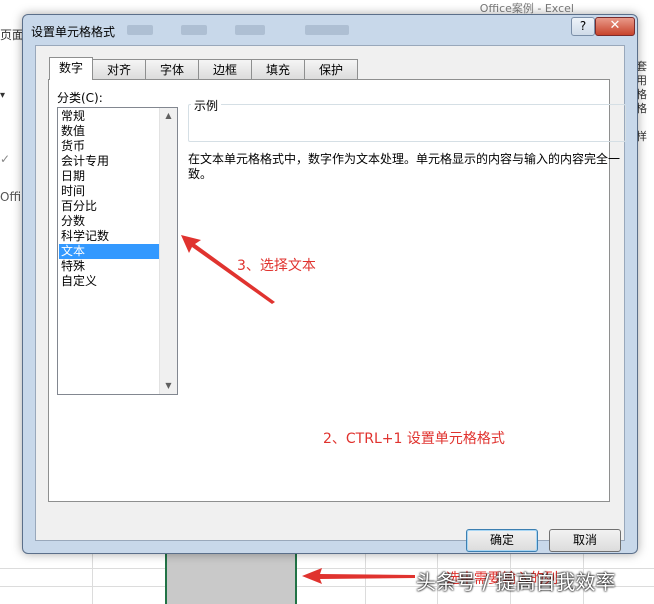  I want to click on category-item-date: 日期, so click(109, 176).